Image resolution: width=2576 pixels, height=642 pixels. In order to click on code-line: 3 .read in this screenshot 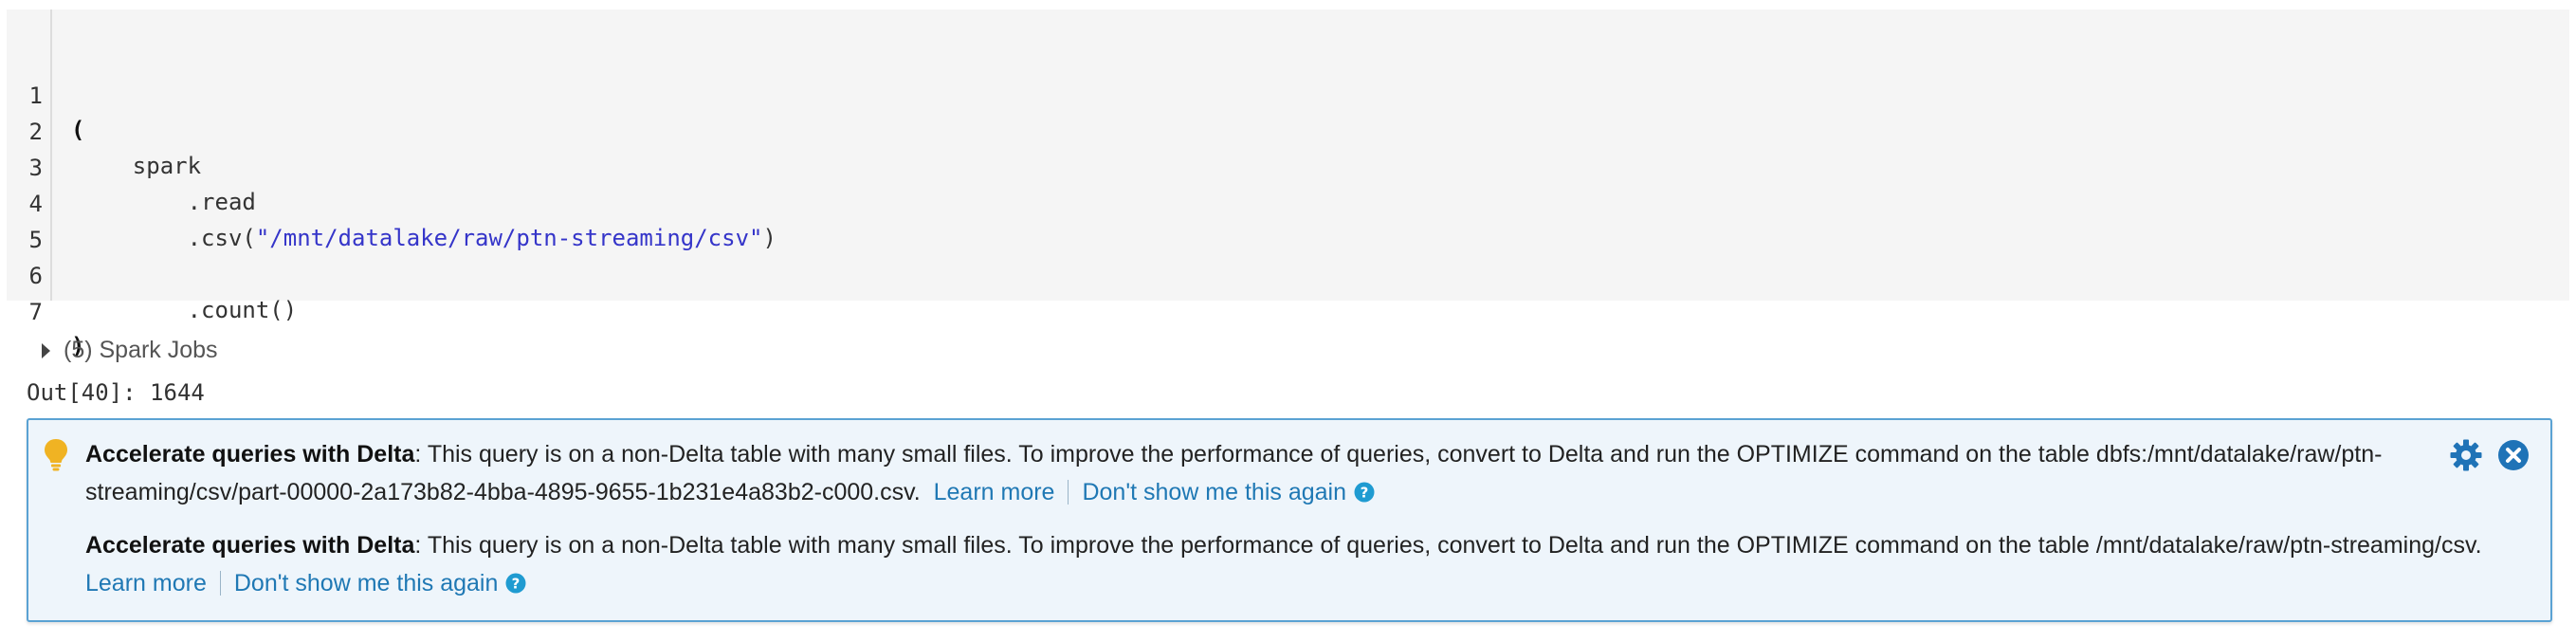, I will do `click(131, 166)`.